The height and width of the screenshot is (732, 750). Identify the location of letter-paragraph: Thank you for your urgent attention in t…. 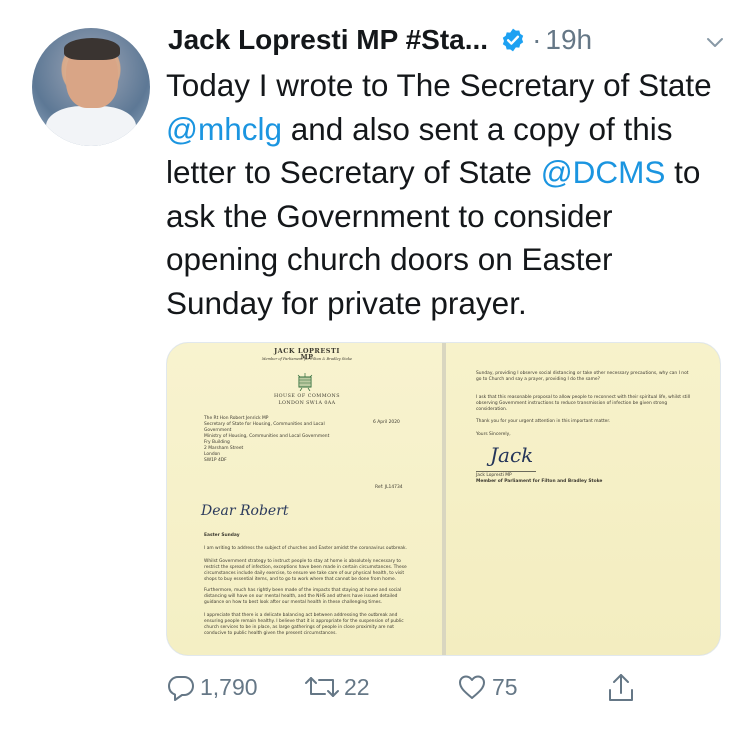
(543, 421).